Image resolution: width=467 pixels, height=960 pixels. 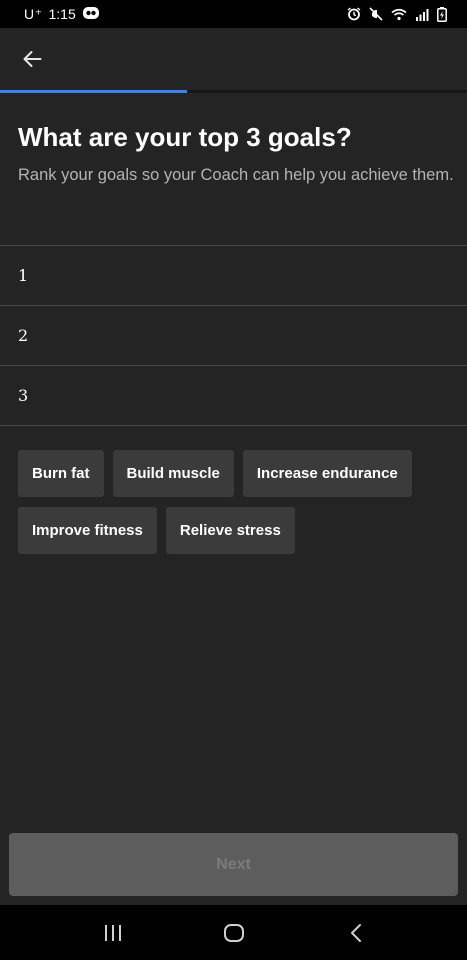 I want to click on home-icon, so click(x=234, y=933).